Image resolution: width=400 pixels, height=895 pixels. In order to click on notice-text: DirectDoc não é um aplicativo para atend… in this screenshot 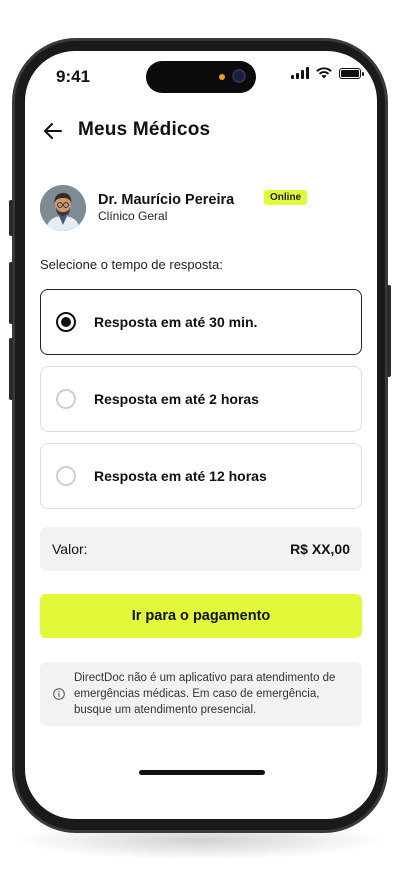, I will do `click(205, 694)`.